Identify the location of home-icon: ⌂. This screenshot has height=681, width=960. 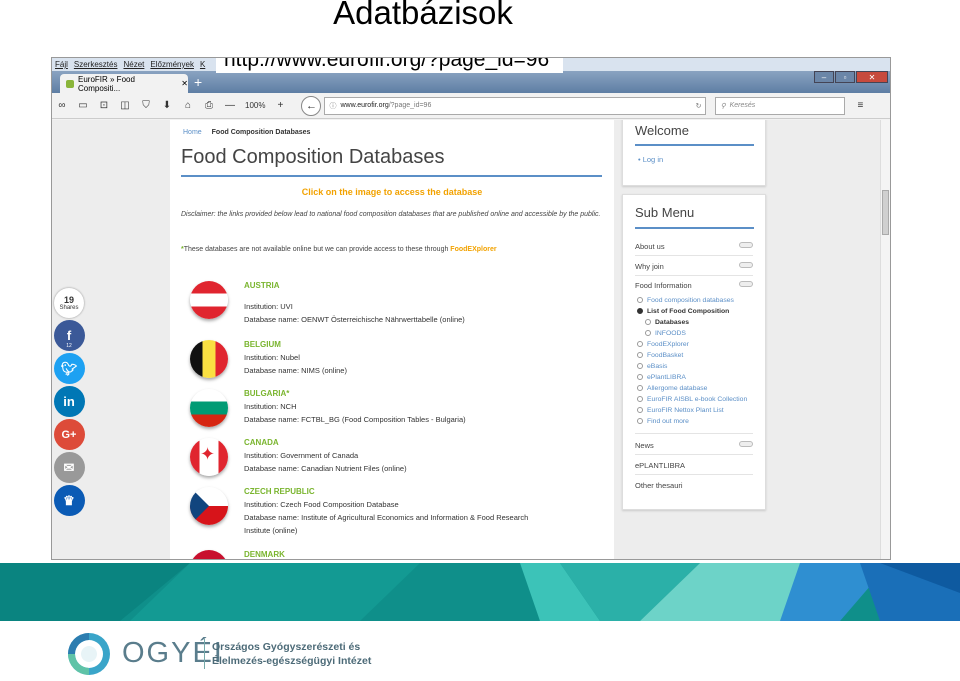
(188, 105).